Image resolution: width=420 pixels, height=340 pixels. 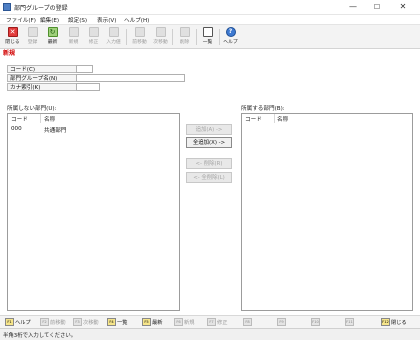 What do you see at coordinates (106, 20) in the screenshot?
I see `menu-view: 表示(V)` at bounding box center [106, 20].